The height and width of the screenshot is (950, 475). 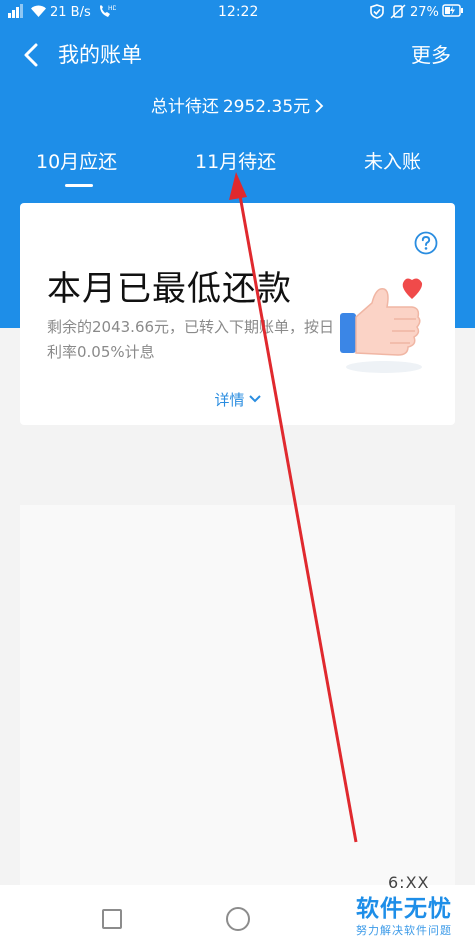 What do you see at coordinates (431, 55) in the screenshot?
I see `more-button: 更多` at bounding box center [431, 55].